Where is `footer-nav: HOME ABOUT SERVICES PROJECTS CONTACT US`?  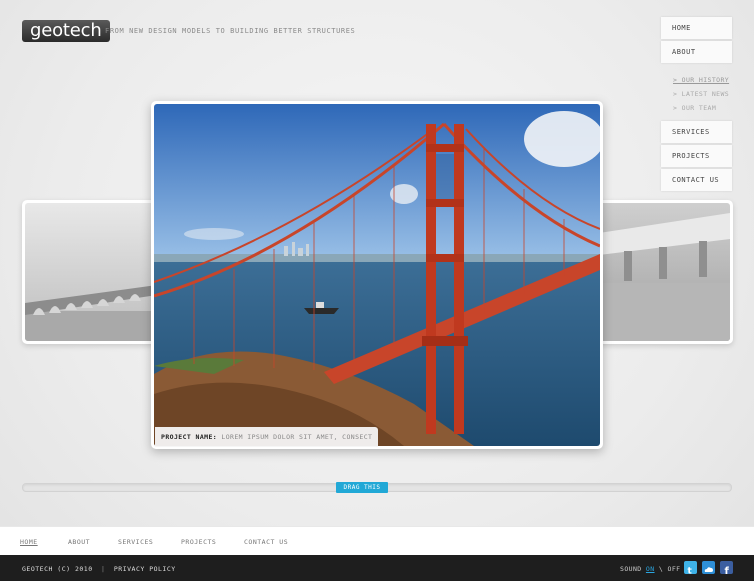 footer-nav: HOME ABOUT SERVICES PROJECTS CONTACT US is located at coordinates (377, 540).